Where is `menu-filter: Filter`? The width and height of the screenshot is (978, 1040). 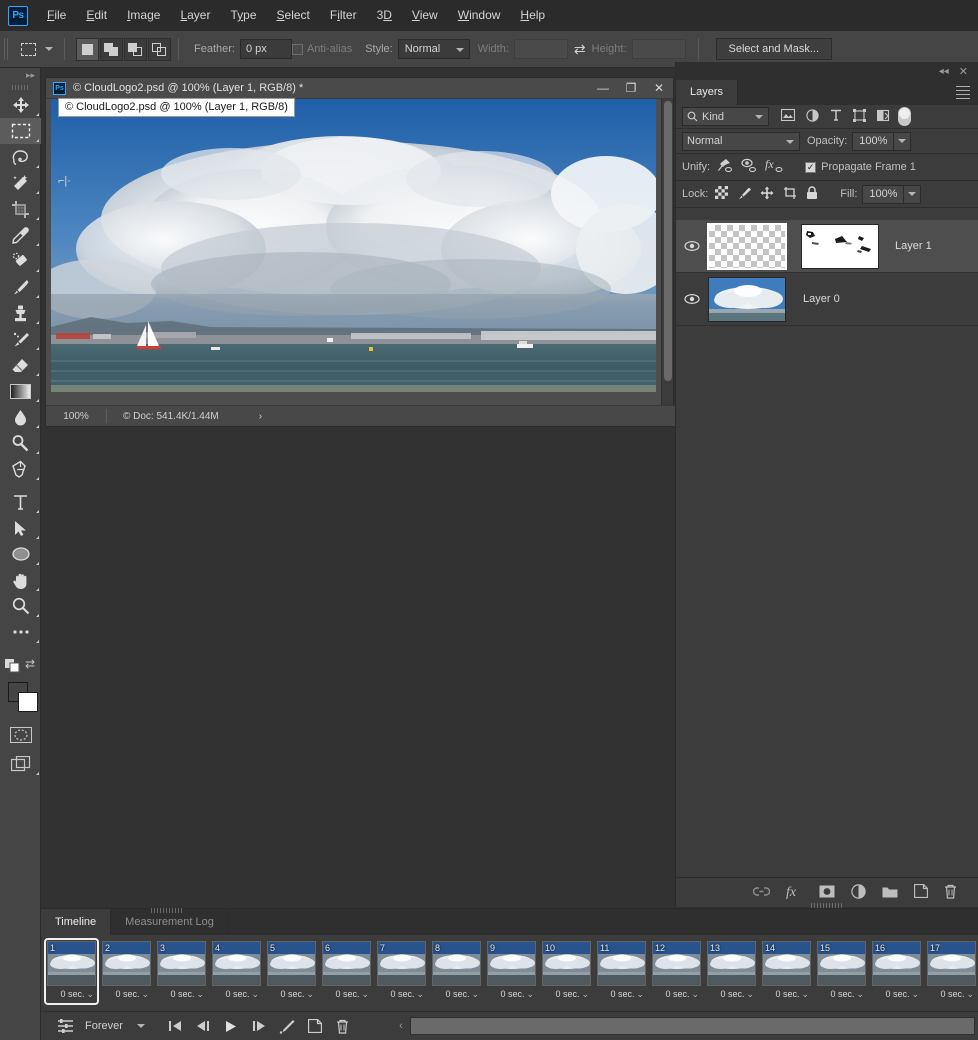
menu-filter: Filter is located at coordinates (343, 15).